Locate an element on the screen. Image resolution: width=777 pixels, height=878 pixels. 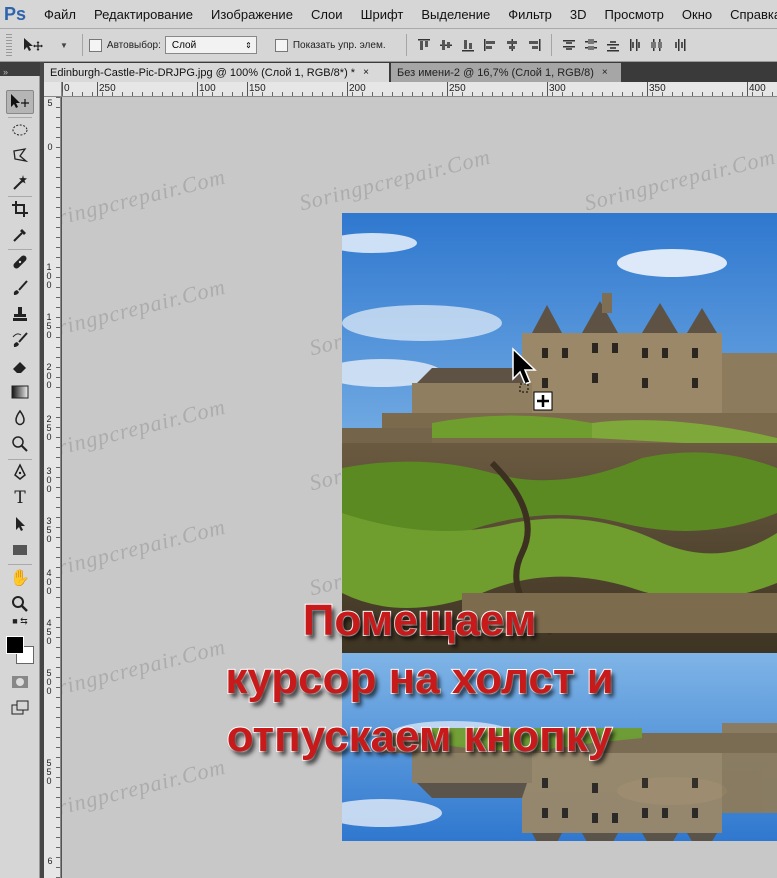
toolbox: T ✋ ■ ⇆ is located at coordinates (20, 477).